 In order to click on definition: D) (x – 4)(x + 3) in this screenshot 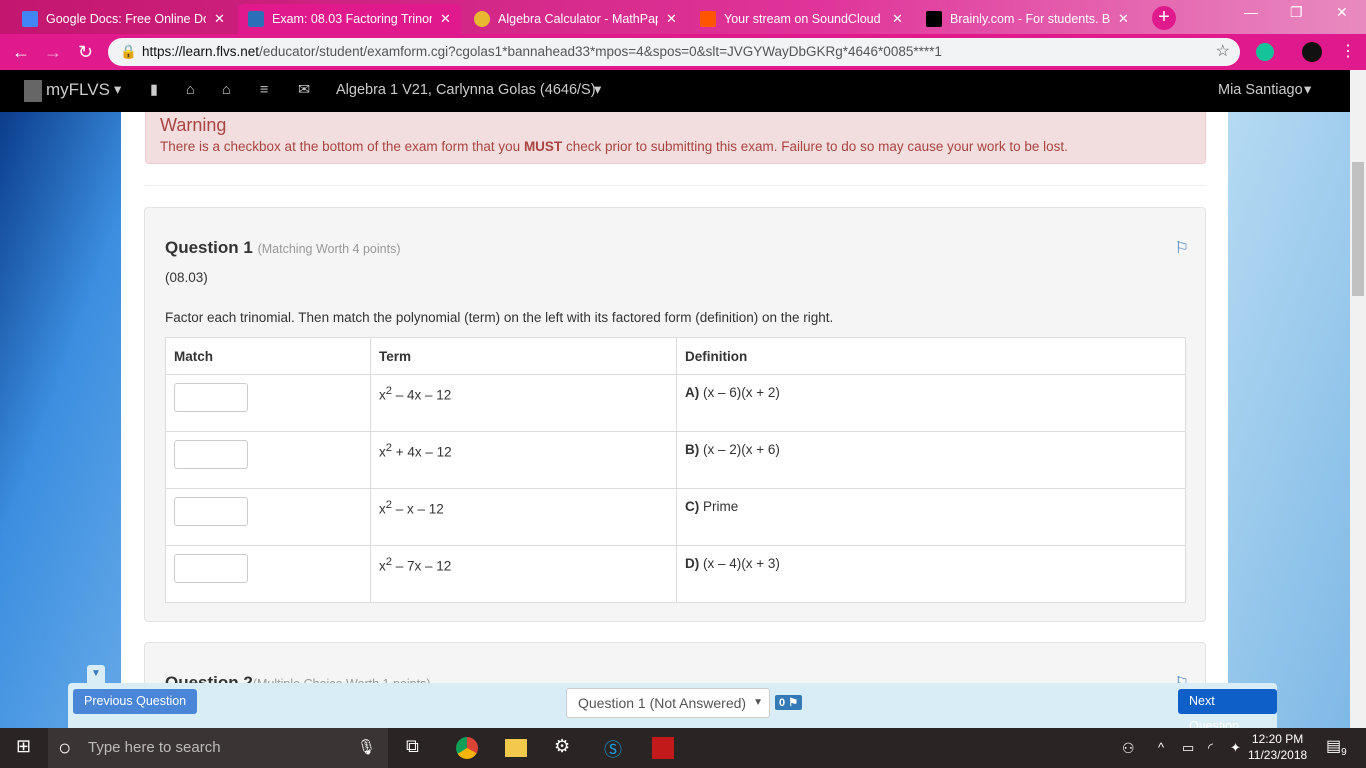, I will do `click(931, 574)`.